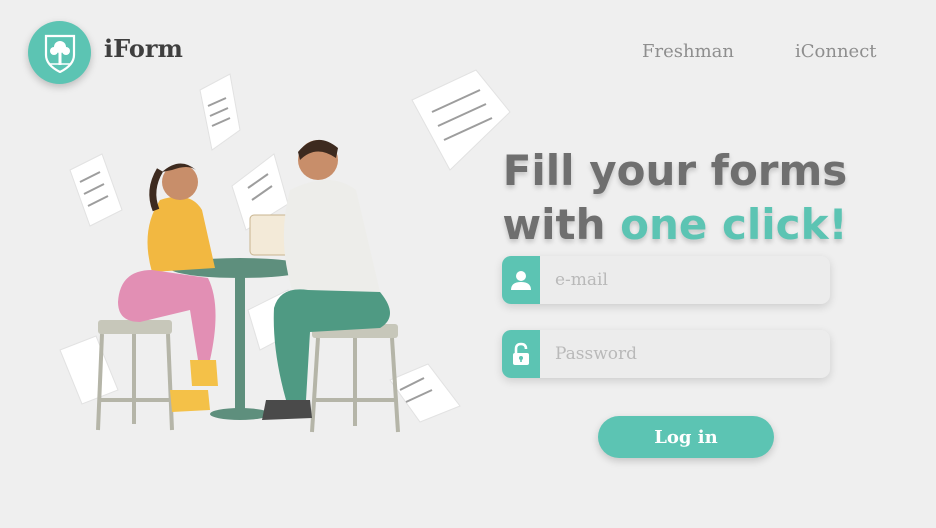  I want to click on headline-line1: Fill your forms, so click(675, 171).